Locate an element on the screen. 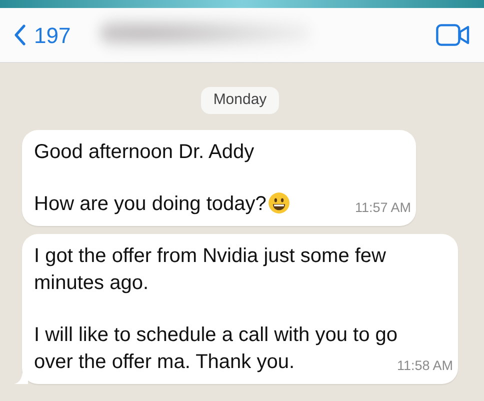 The width and height of the screenshot is (484, 401). message-text: I will like to schedule a call with you to go over the offer ma. Thank you. is located at coordinates (216, 348).